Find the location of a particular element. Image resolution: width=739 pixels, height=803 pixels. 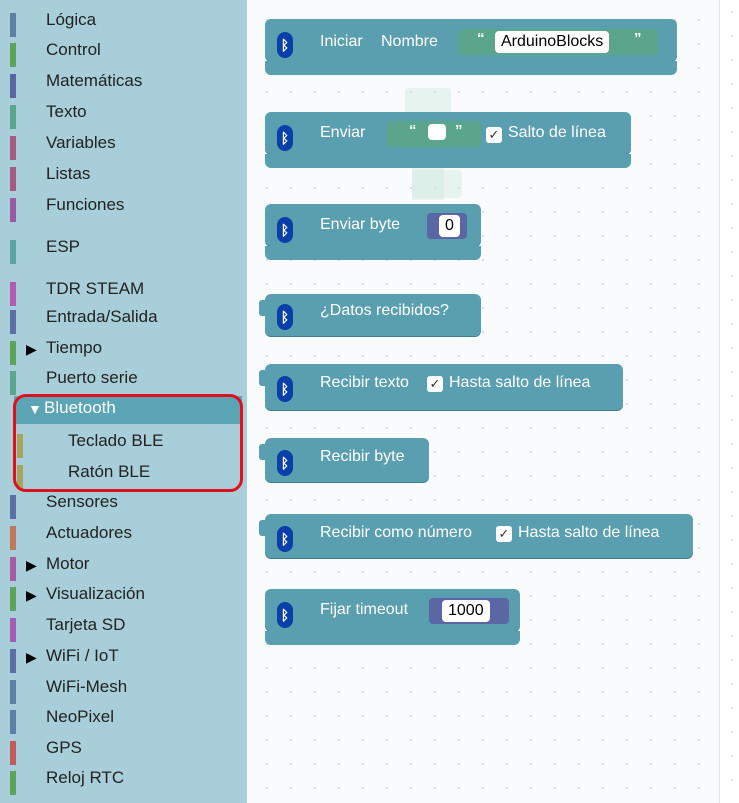

category-actuadores: Actuadores is located at coordinates (123, 536).